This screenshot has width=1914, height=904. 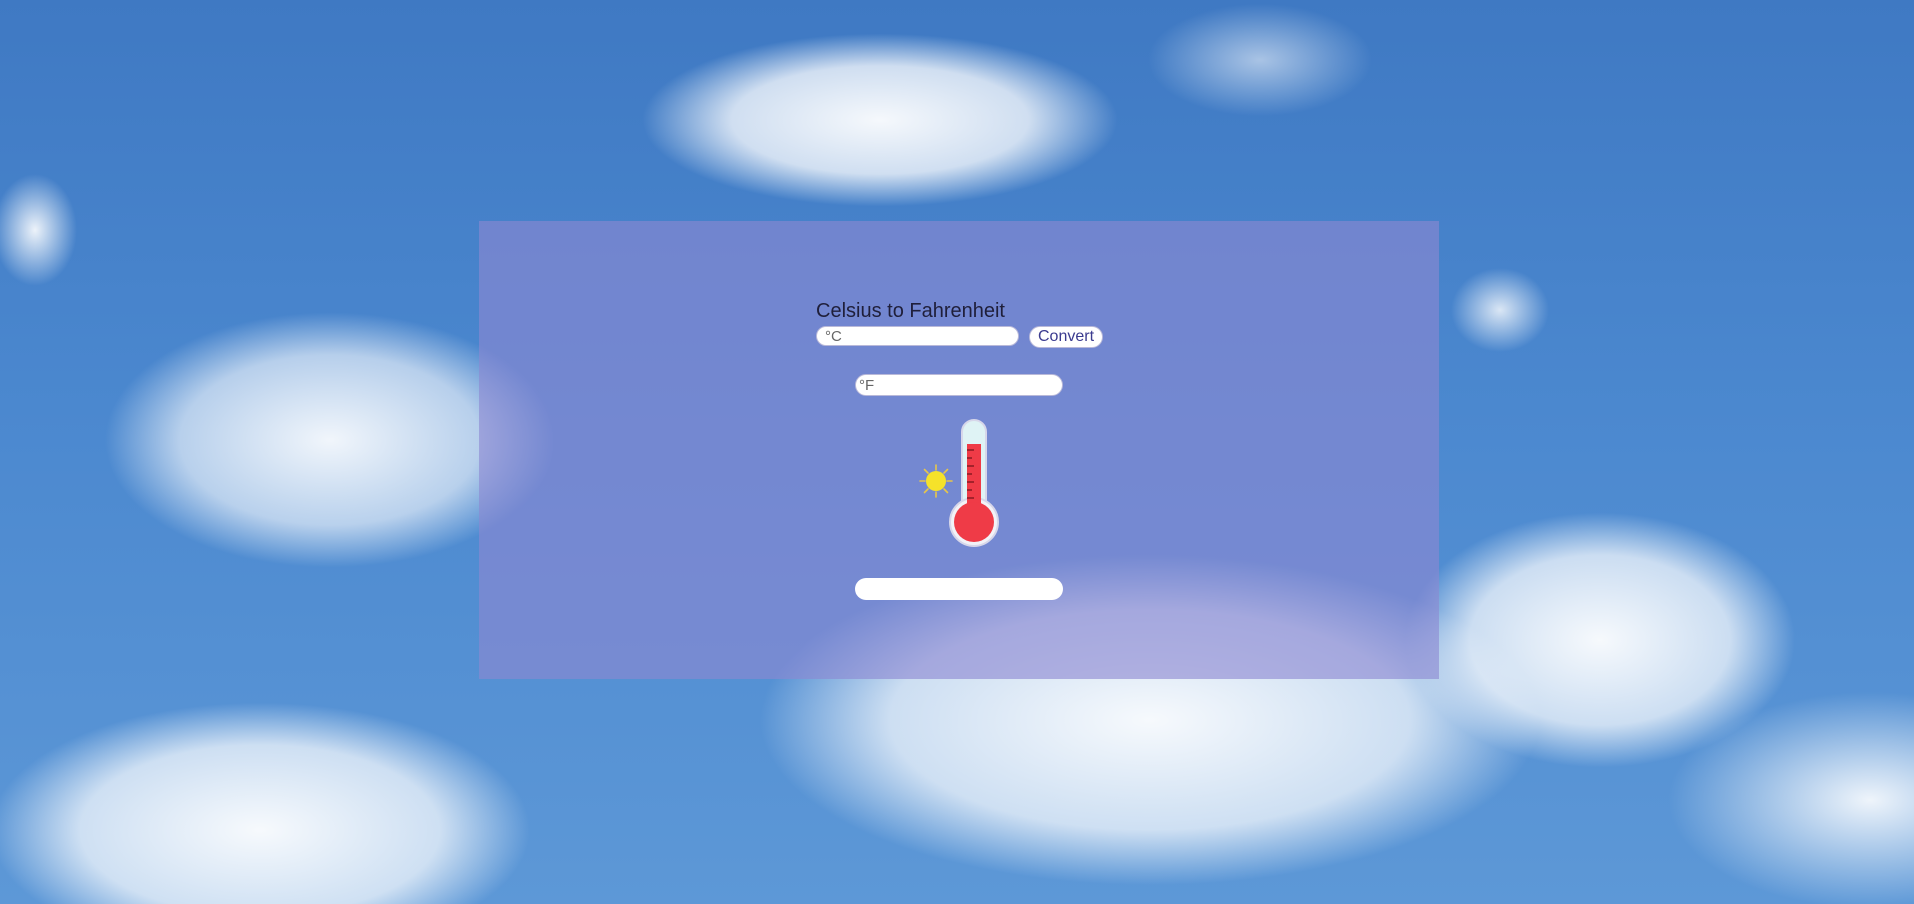 I want to click on celsius-input, so click(x=917, y=336).